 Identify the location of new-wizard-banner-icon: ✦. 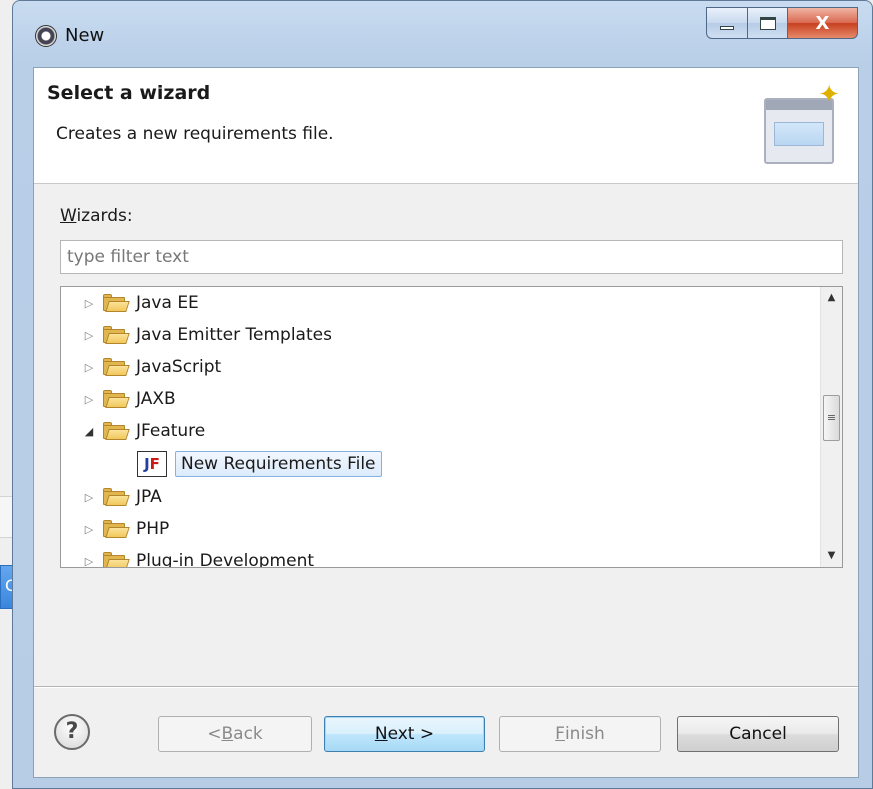
(800, 127).